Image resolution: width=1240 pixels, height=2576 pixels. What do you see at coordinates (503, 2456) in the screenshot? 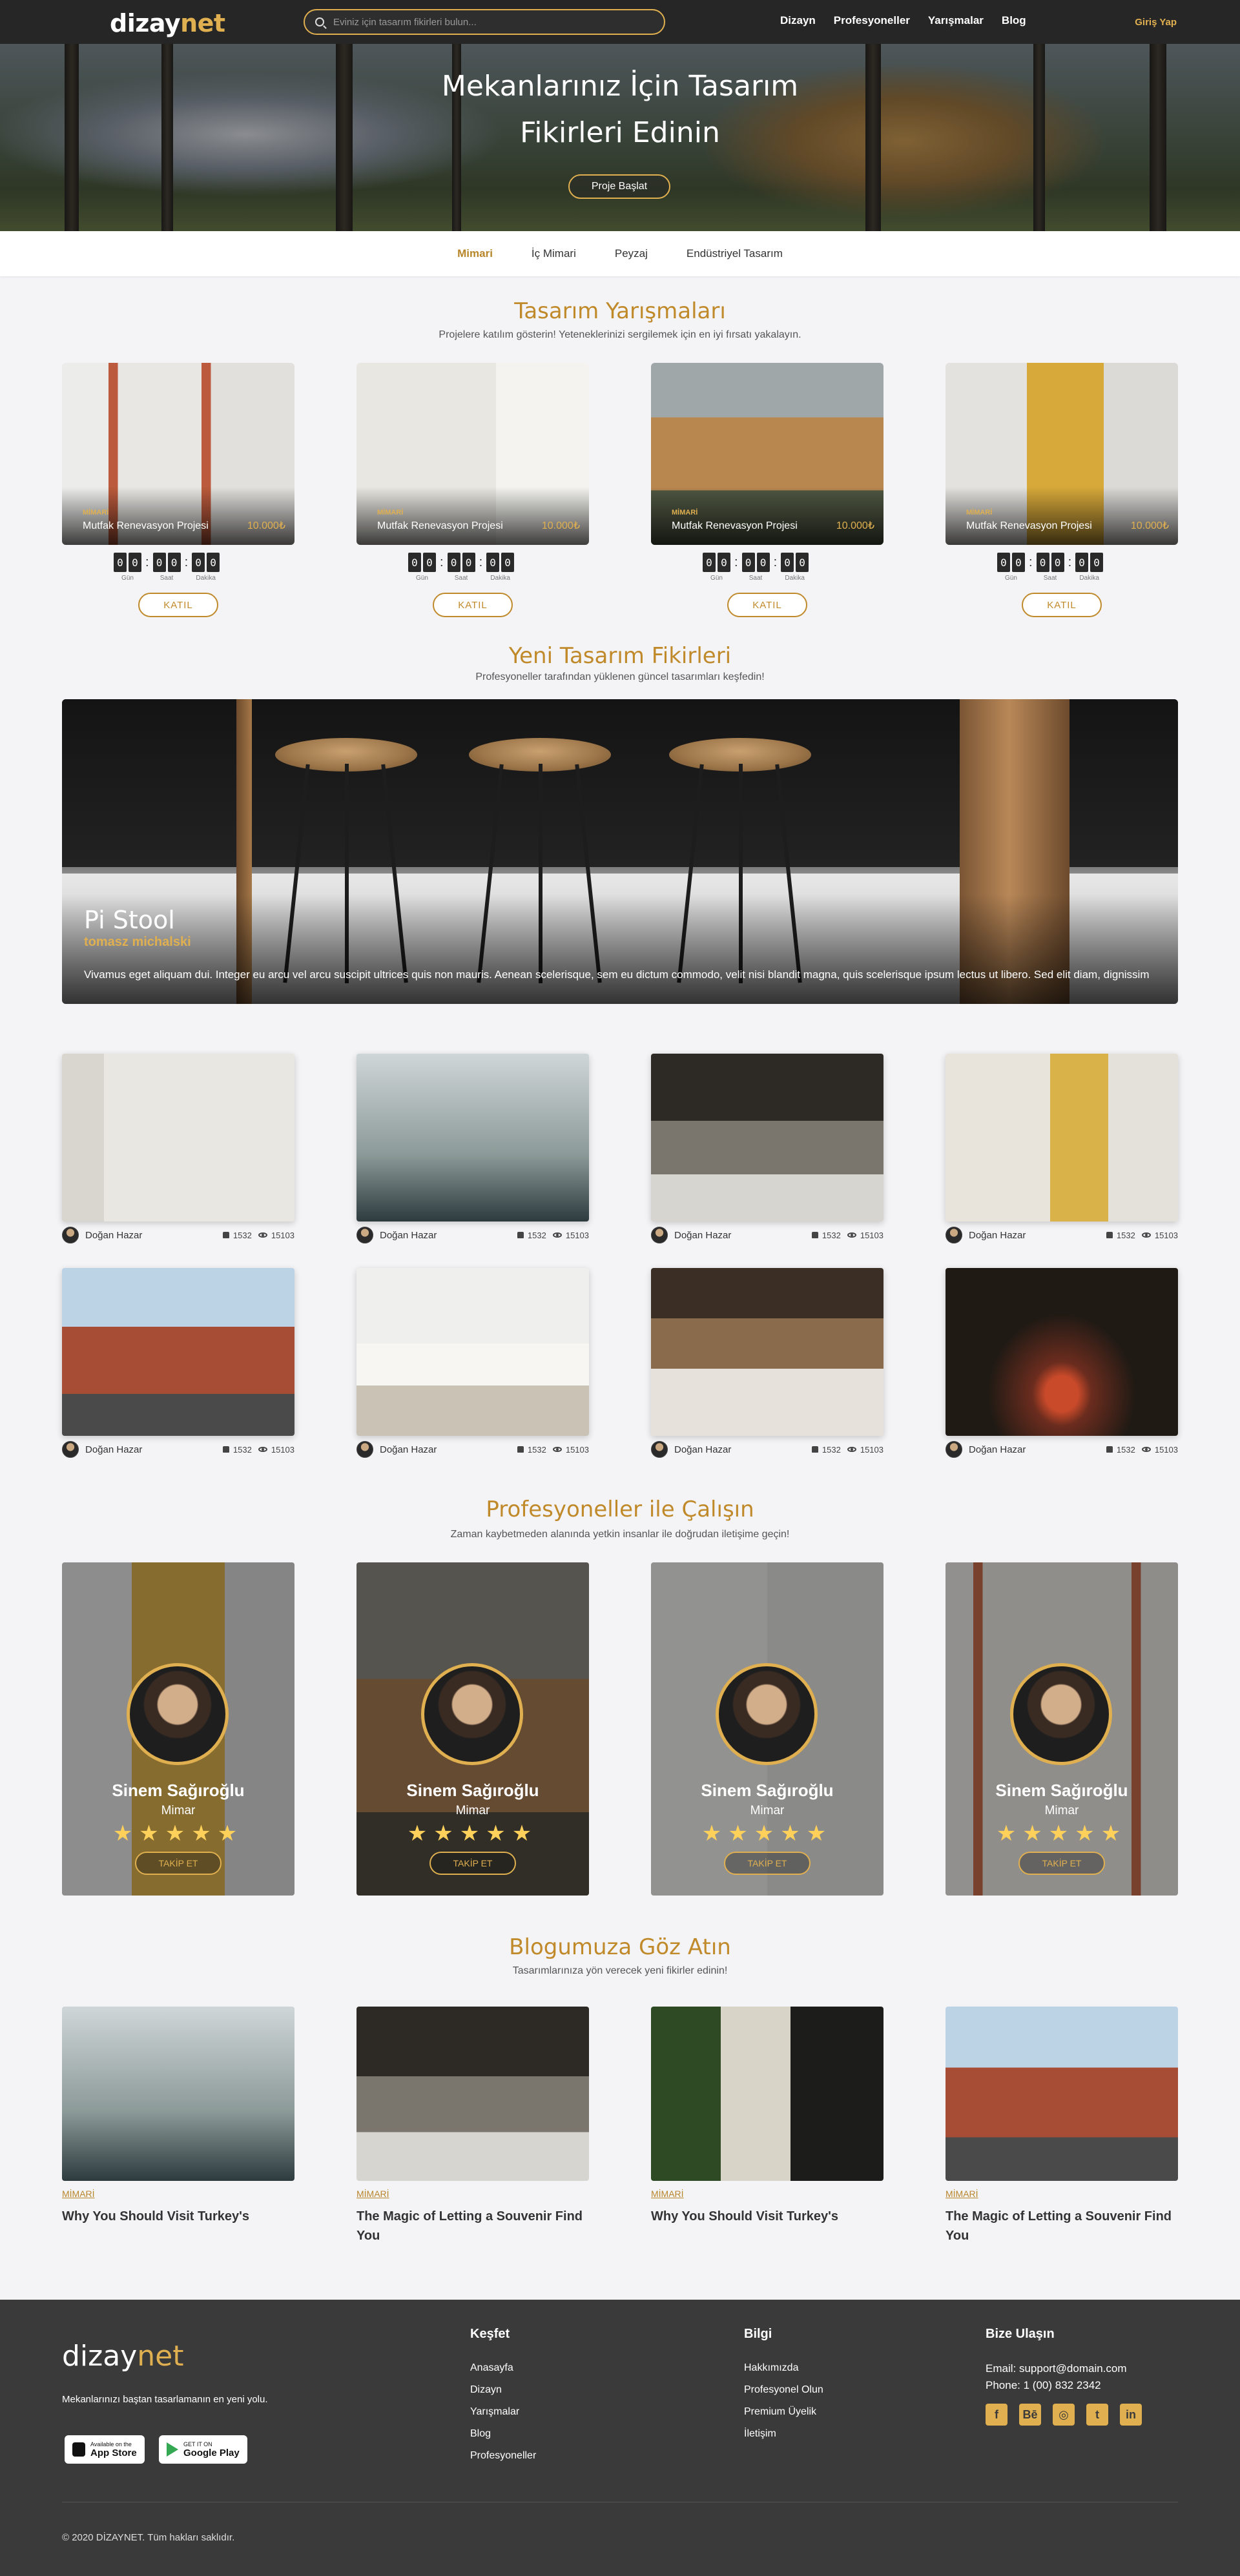
I see `footer-link-profesyoneller: Profesyoneller` at bounding box center [503, 2456].